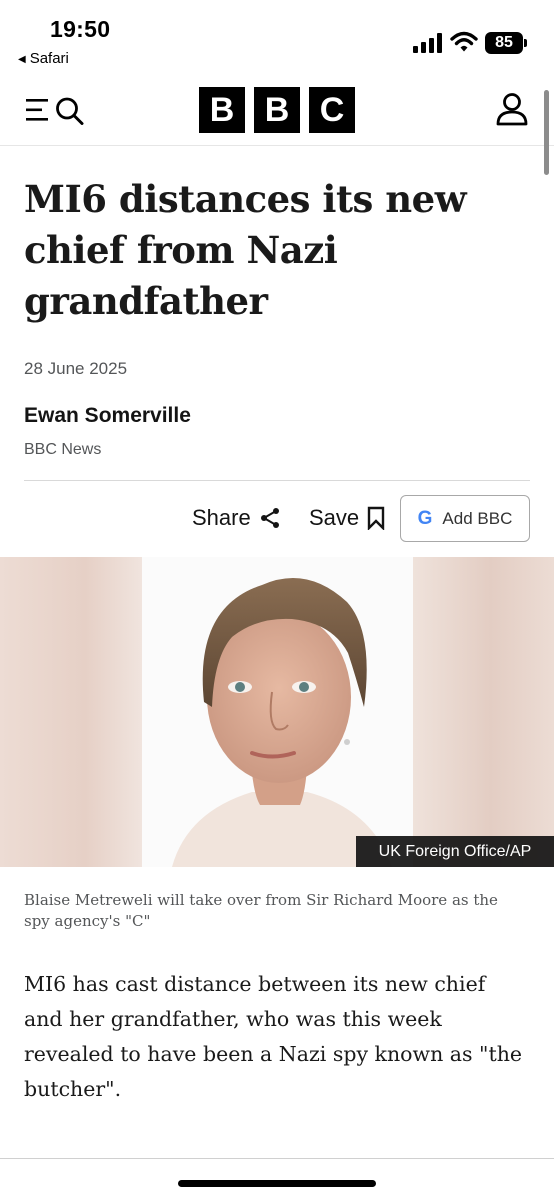 The width and height of the screenshot is (554, 1200). What do you see at coordinates (269, 518) in the screenshot?
I see `share-icon` at bounding box center [269, 518].